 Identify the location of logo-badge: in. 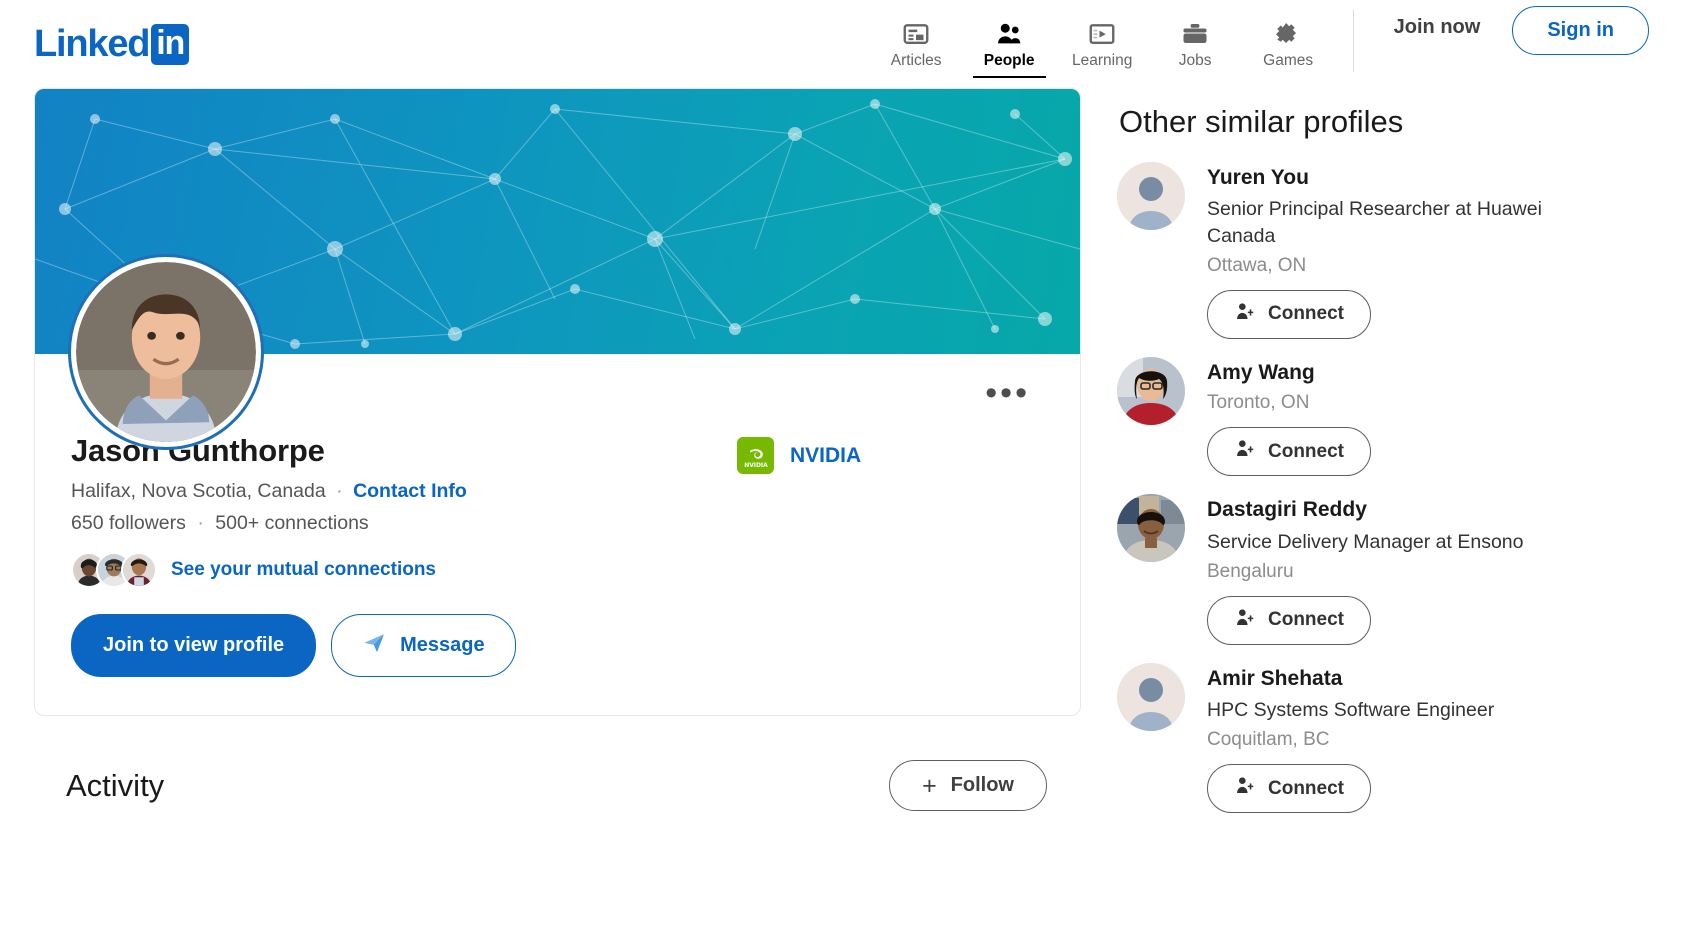
(170, 44).